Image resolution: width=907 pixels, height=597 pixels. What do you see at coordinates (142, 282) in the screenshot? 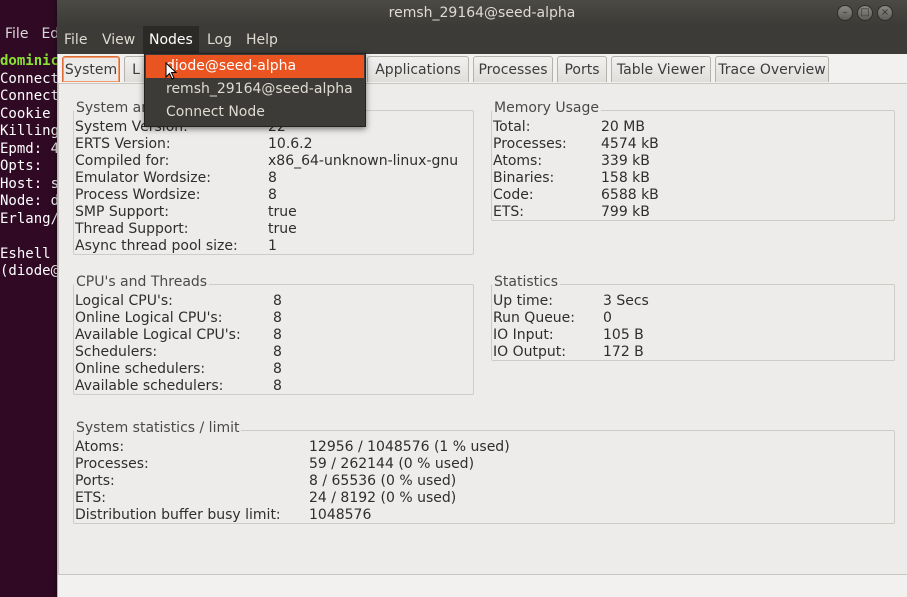
I see `group-title: CPU's and Threads` at bounding box center [142, 282].